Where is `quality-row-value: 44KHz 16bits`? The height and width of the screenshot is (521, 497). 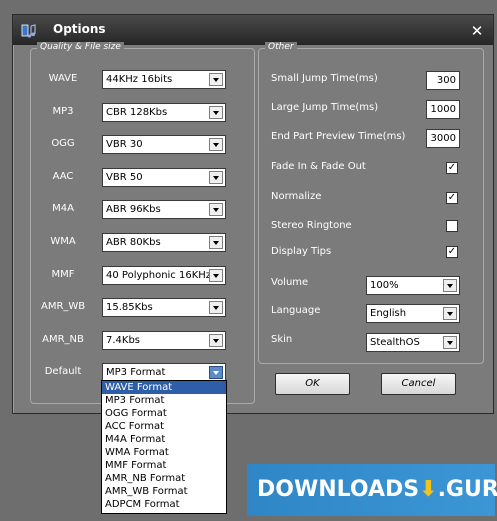 quality-row-value: 44KHz 16bits is located at coordinates (139, 79).